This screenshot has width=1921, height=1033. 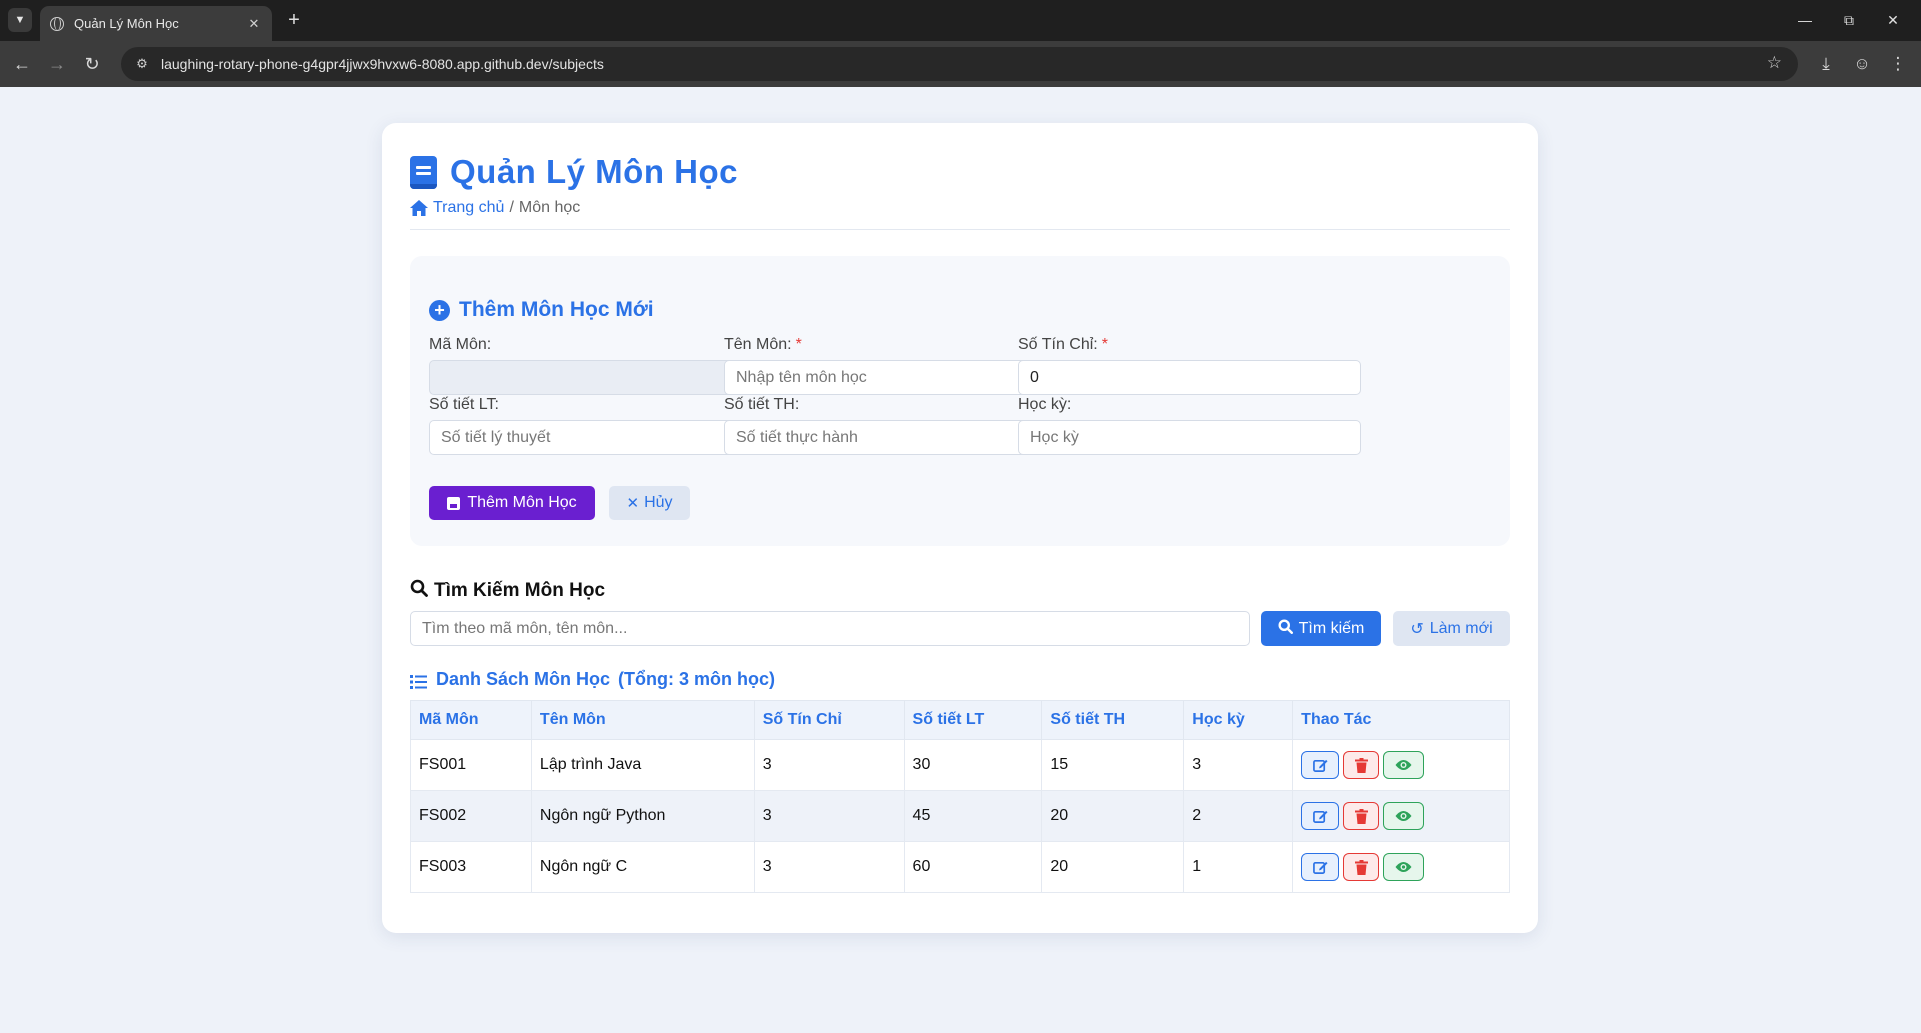 What do you see at coordinates (758, 344) in the screenshot?
I see `ten-mon-label-text: Tên Môn:` at bounding box center [758, 344].